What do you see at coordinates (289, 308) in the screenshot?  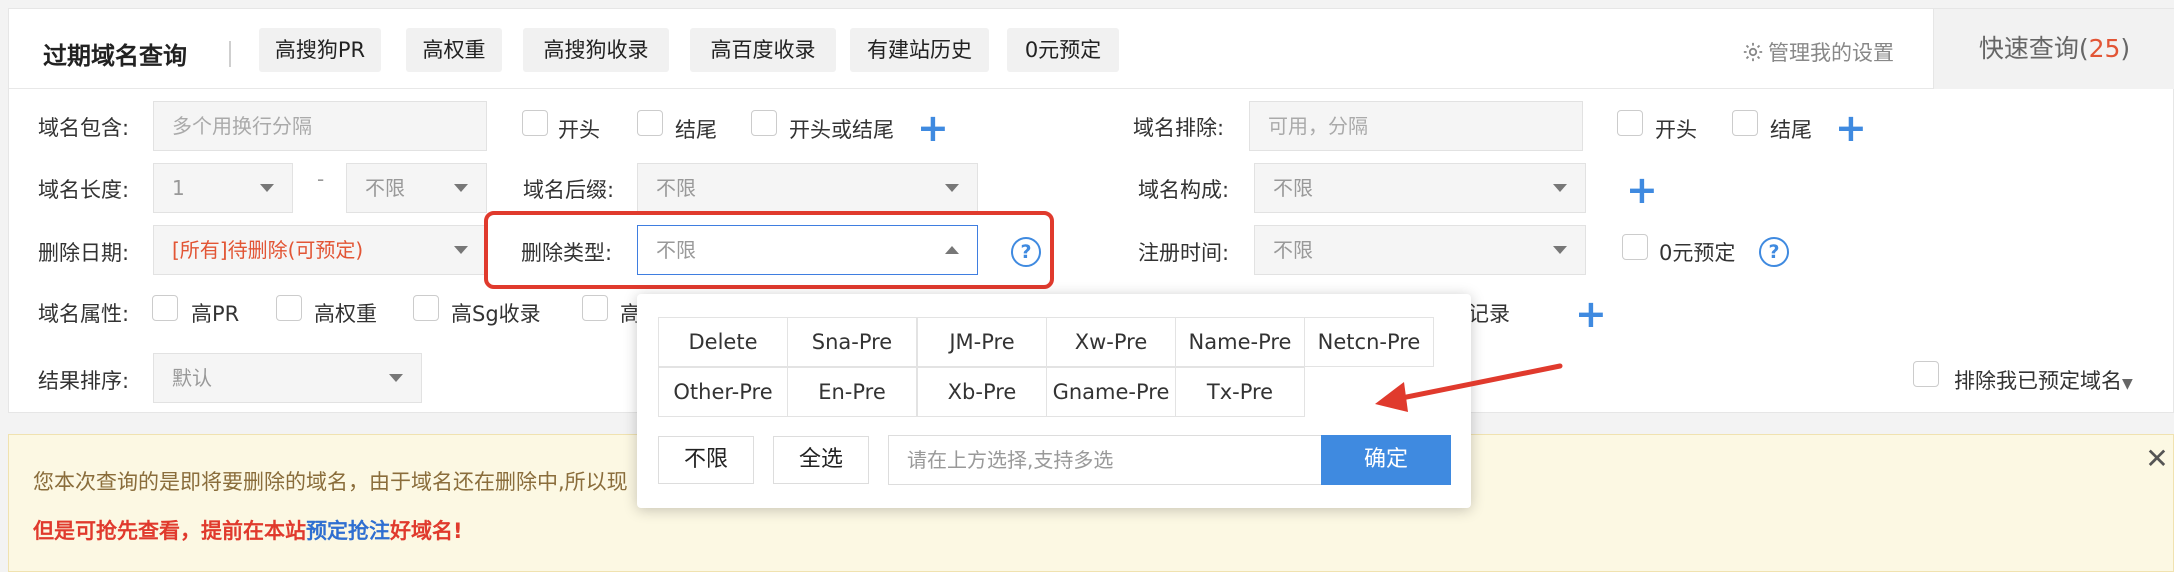 I see `attr-high-weight-checkbox` at bounding box center [289, 308].